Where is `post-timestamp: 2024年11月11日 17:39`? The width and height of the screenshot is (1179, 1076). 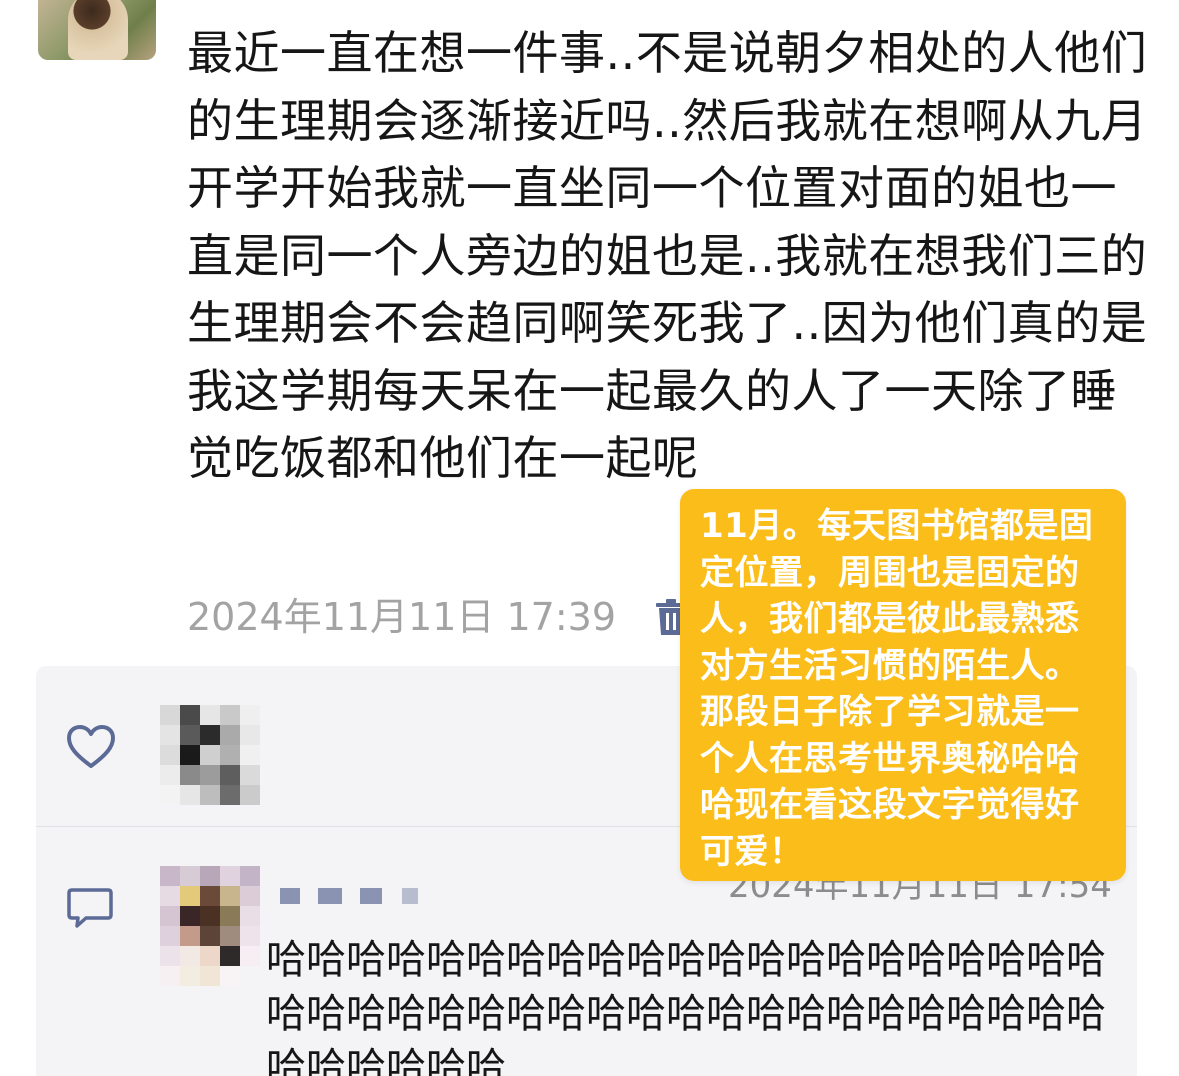
post-timestamp: 2024年11月11日 17:39 is located at coordinates (402, 617).